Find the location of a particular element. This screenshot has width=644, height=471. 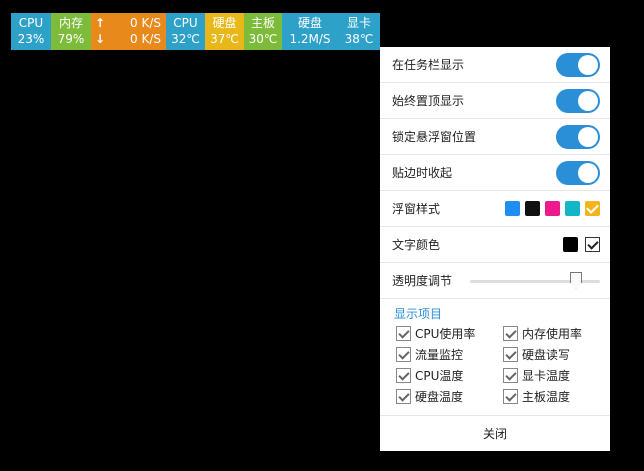

disk-rw-cell: 硬盘 1.2M/S is located at coordinates (310, 31).